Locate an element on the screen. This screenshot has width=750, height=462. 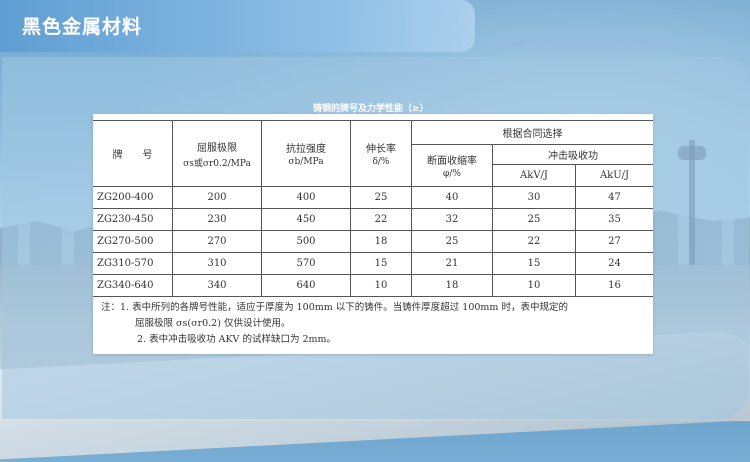
header-elongation: 伸长率 δ/% is located at coordinates (381, 153).